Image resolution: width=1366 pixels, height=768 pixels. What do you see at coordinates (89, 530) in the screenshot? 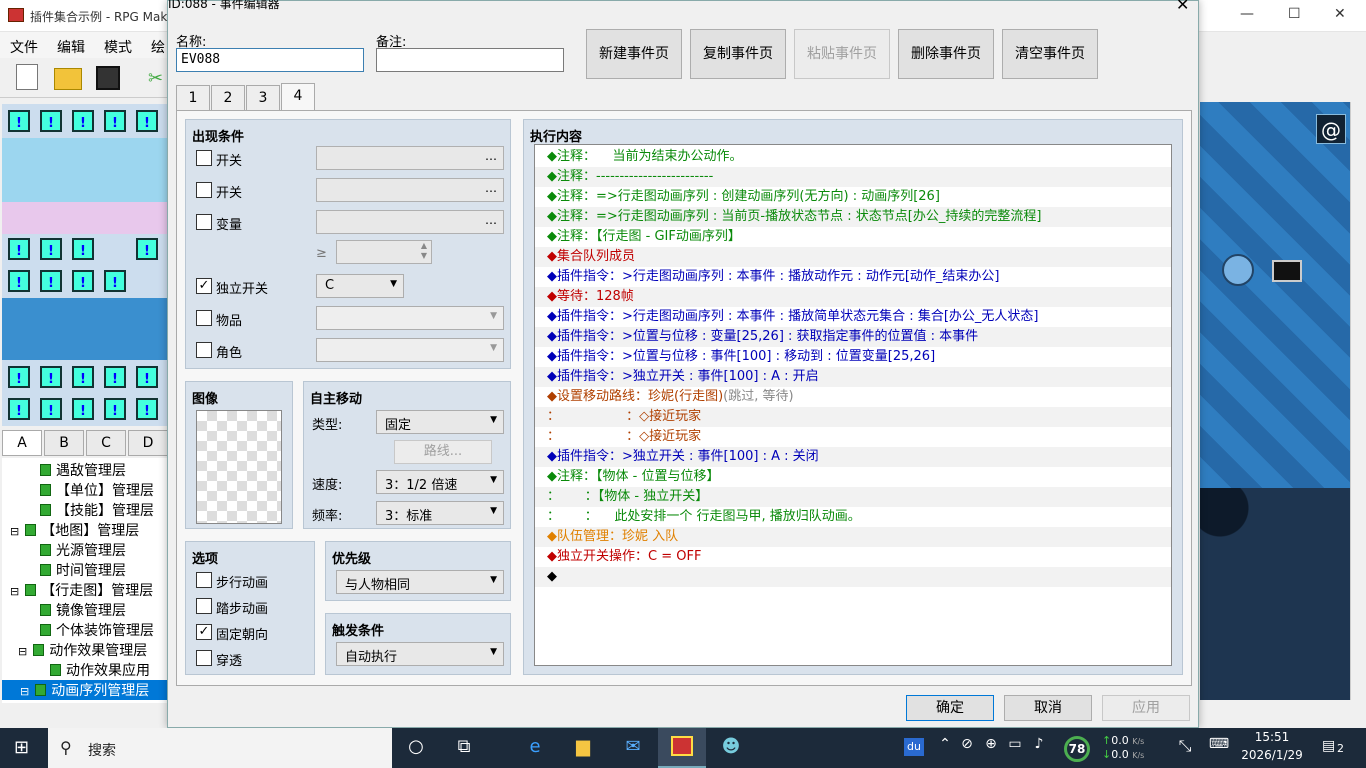
I see `tree-item: ⊟ 【地图】管理层` at bounding box center [89, 530].